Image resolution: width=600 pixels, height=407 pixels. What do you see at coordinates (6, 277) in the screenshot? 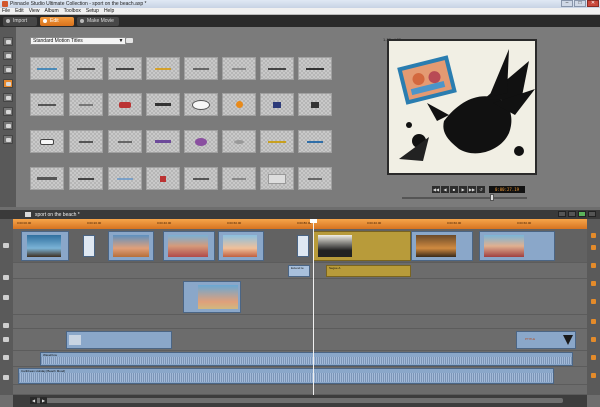
I see `transition-track-icon` at bounding box center [6, 277].